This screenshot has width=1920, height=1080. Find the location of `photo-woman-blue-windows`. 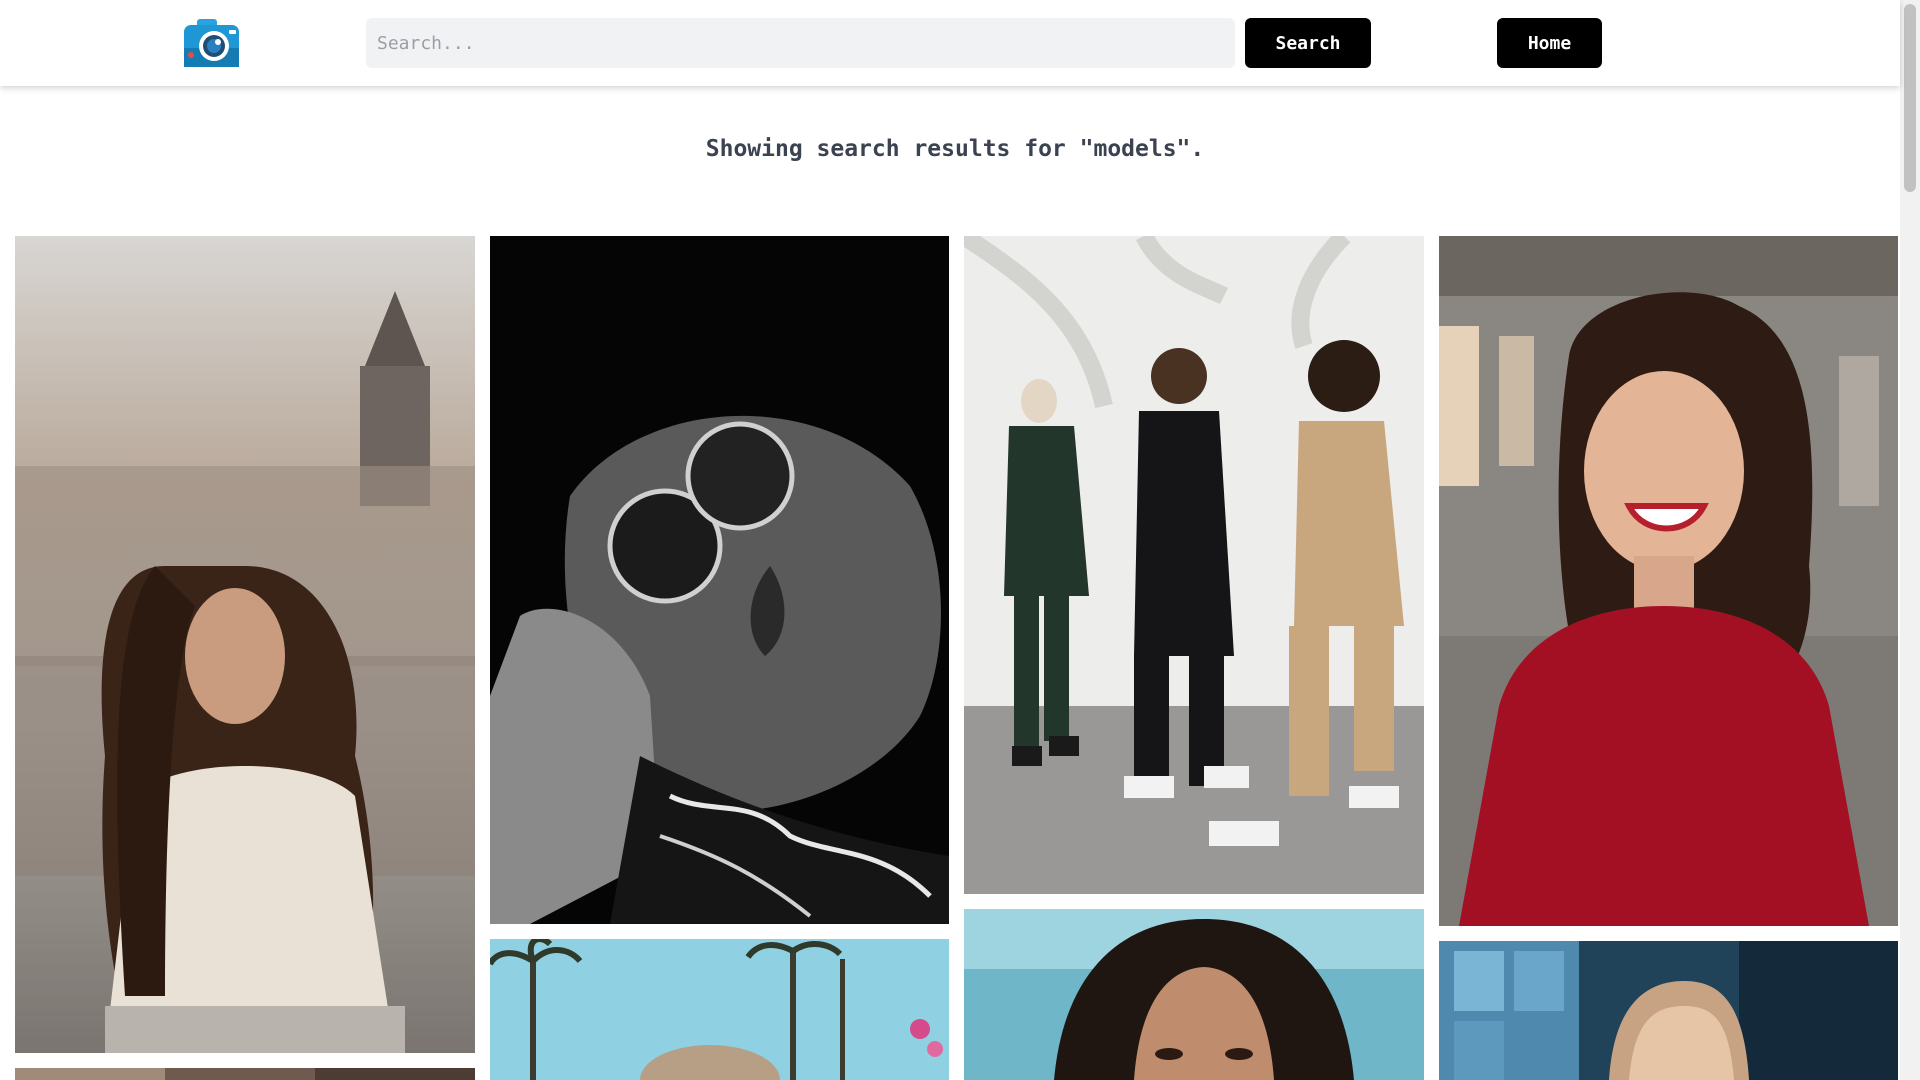

photo-woman-blue-windows is located at coordinates (1668, 1010).